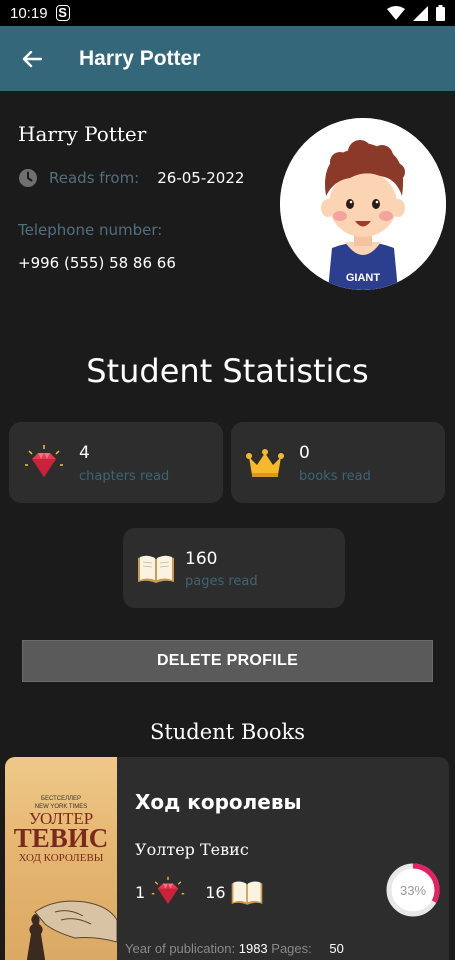 The width and height of the screenshot is (455, 960). I want to click on back-button, so click(32, 58).